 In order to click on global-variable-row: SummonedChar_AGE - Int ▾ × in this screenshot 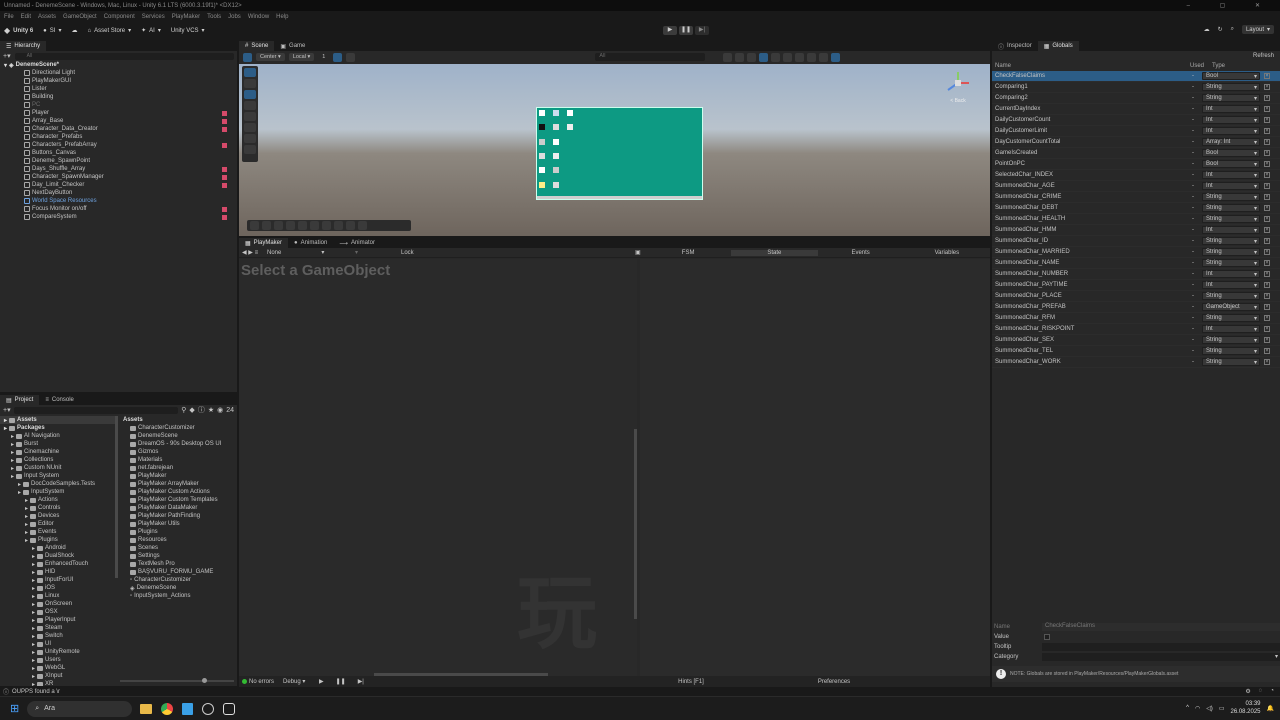, I will do `click(1136, 186)`.